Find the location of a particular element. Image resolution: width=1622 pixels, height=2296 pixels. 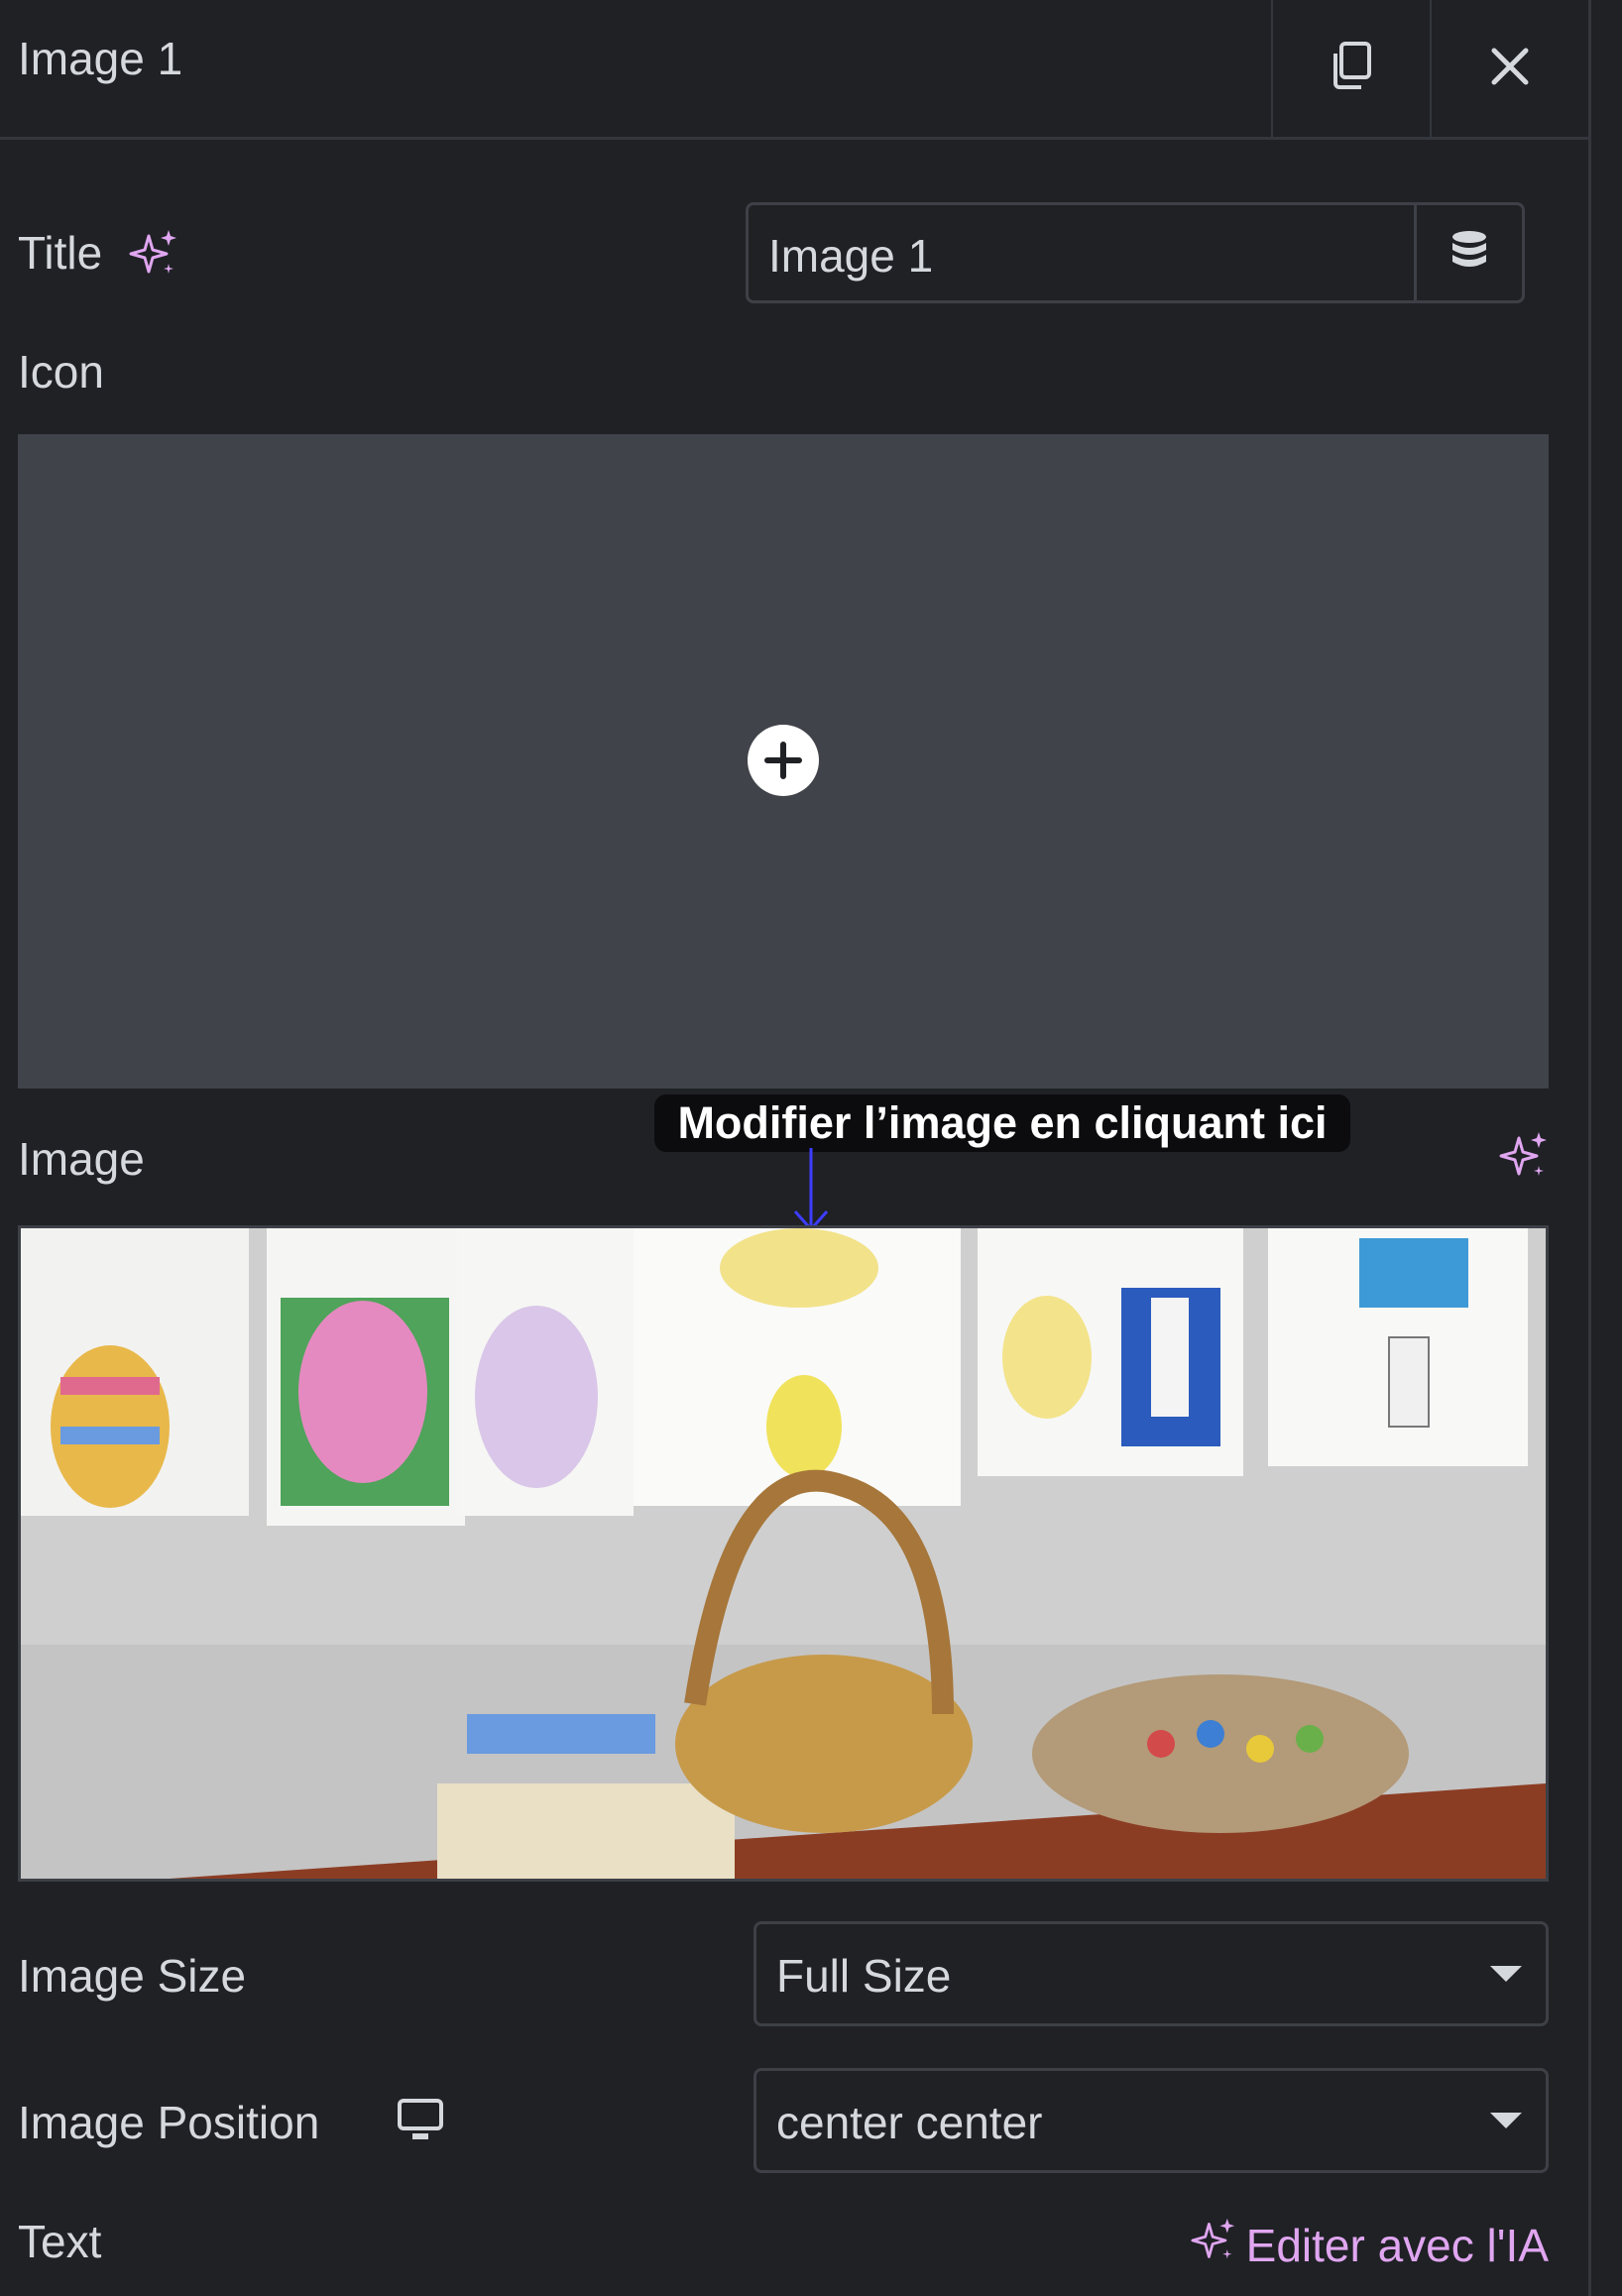

image-size-label: Image Size is located at coordinates (133, 1976).